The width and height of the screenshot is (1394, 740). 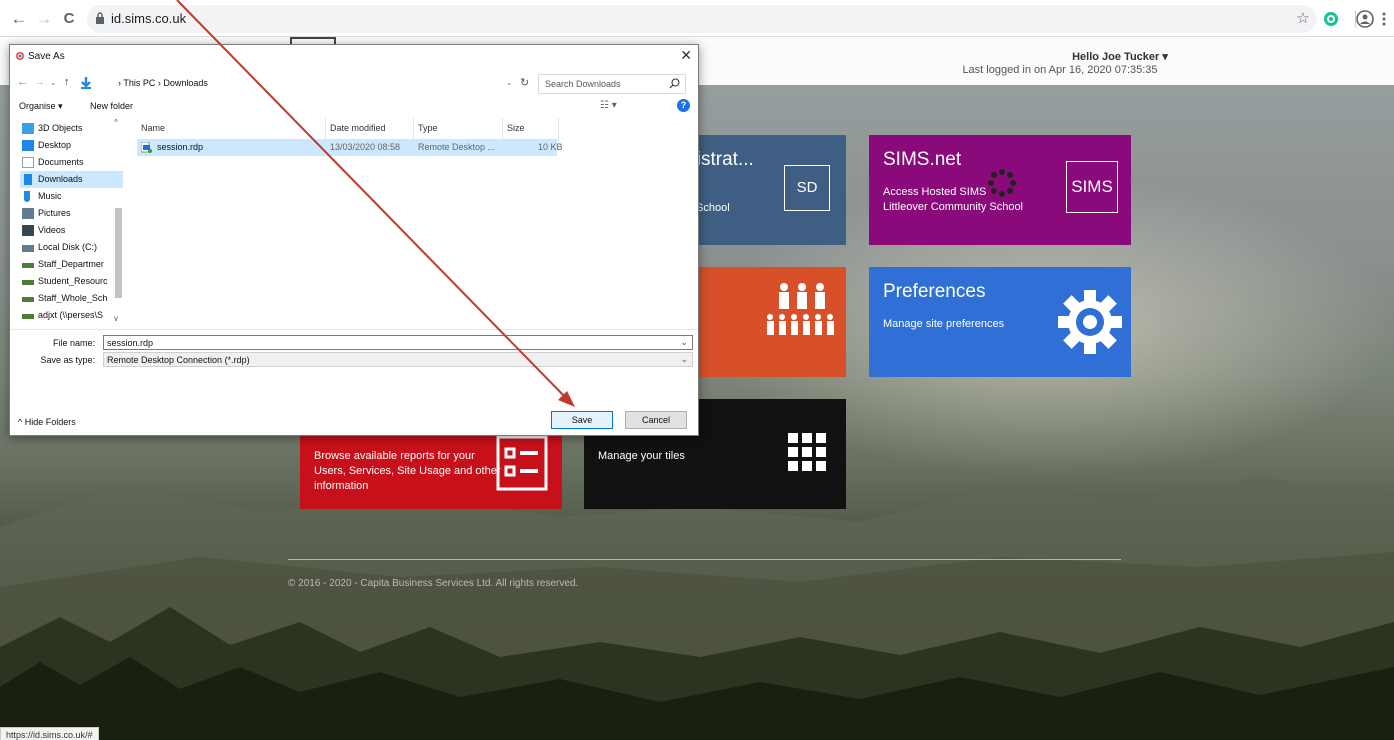 I want to click on nav-item-adjxt: adjxt (\\perses\S, so click(x=71, y=315).